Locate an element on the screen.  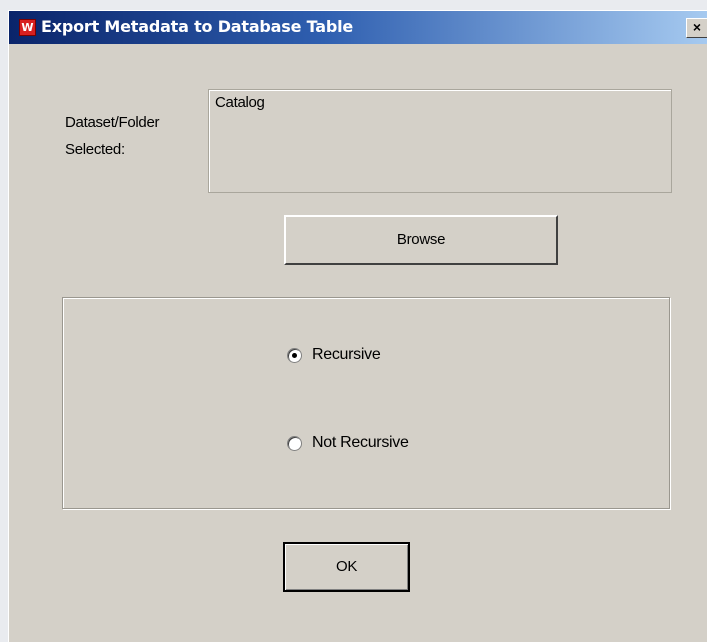
app-logo-icon: W is located at coordinates (27, 27).